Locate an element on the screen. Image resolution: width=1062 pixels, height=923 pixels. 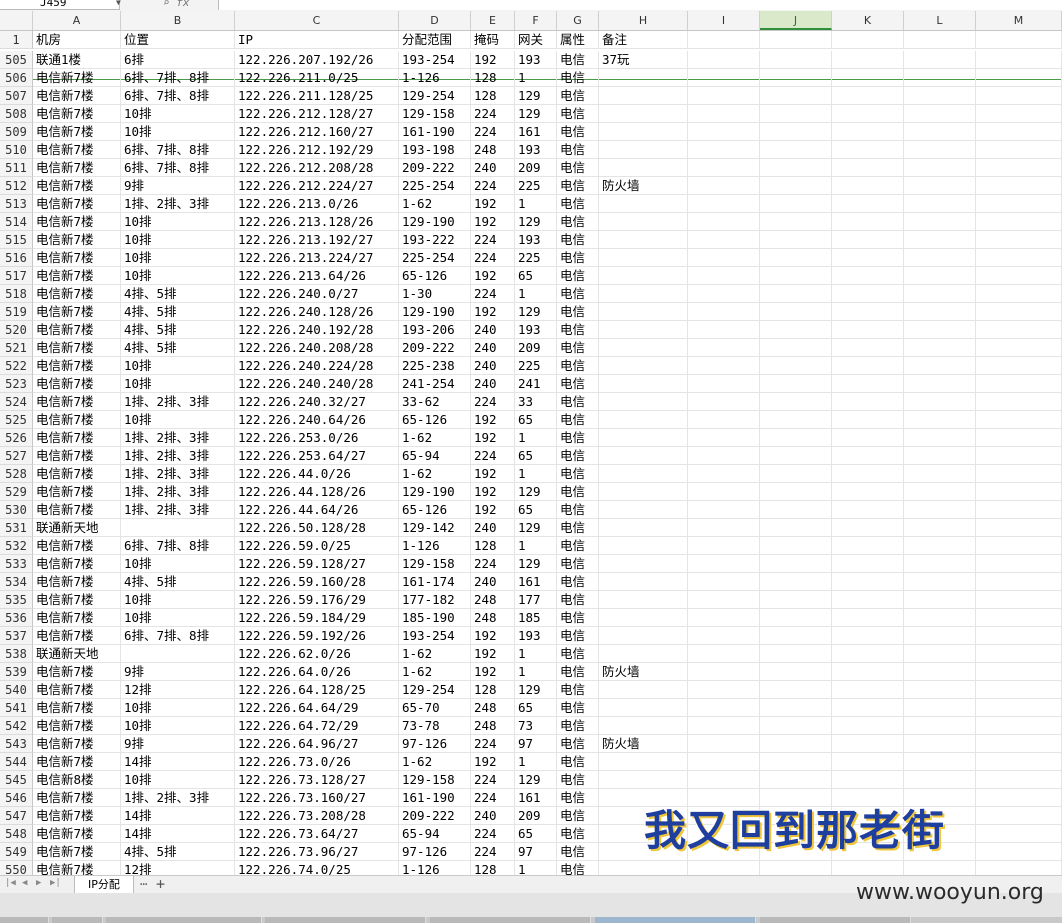
cell-b: 位置 is located at coordinates (178, 40).